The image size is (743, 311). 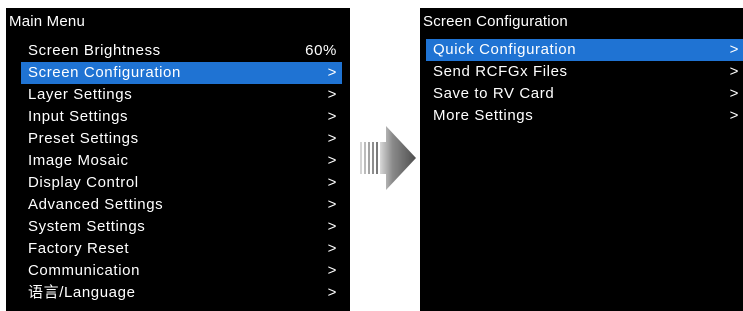 What do you see at coordinates (584, 72) in the screenshot?
I see `menu-item-send-rcfgx-files: Send RCFGx Files >` at bounding box center [584, 72].